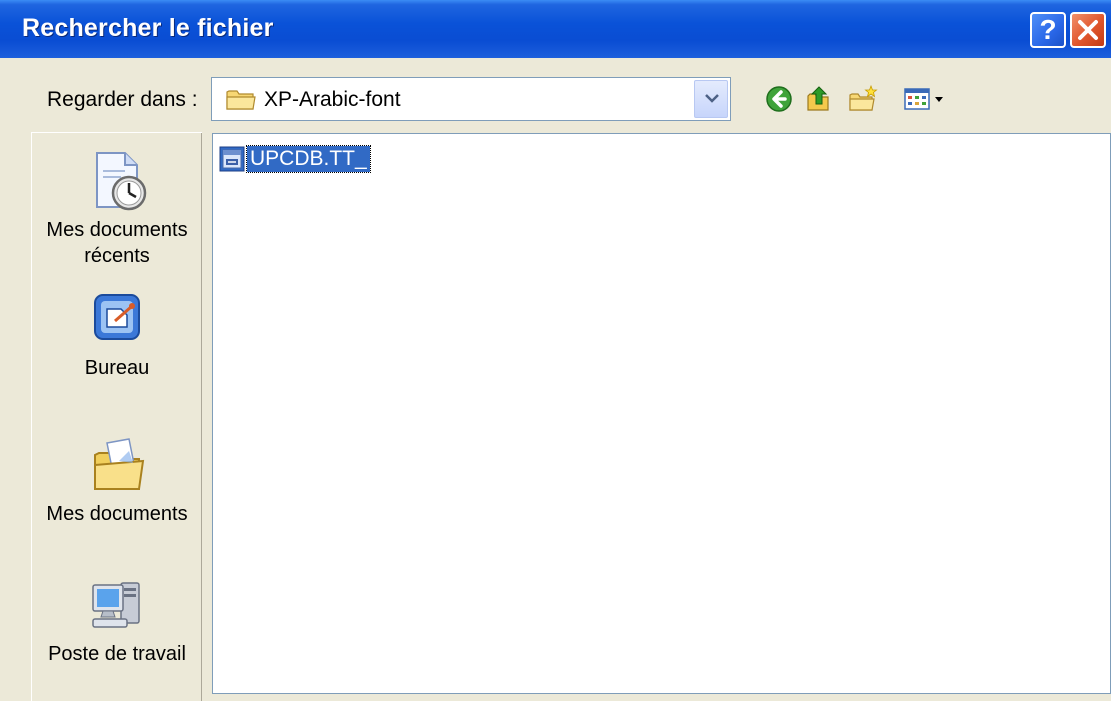  Describe the element at coordinates (117, 514) in the screenshot. I see `place-label: Mes documents` at that location.